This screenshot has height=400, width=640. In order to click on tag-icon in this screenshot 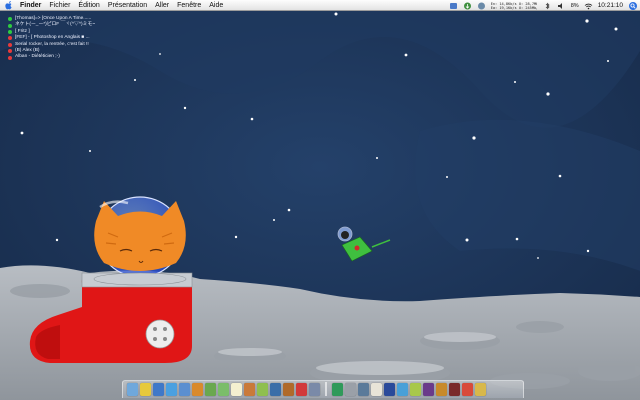, I will do `click(467, 389)`.